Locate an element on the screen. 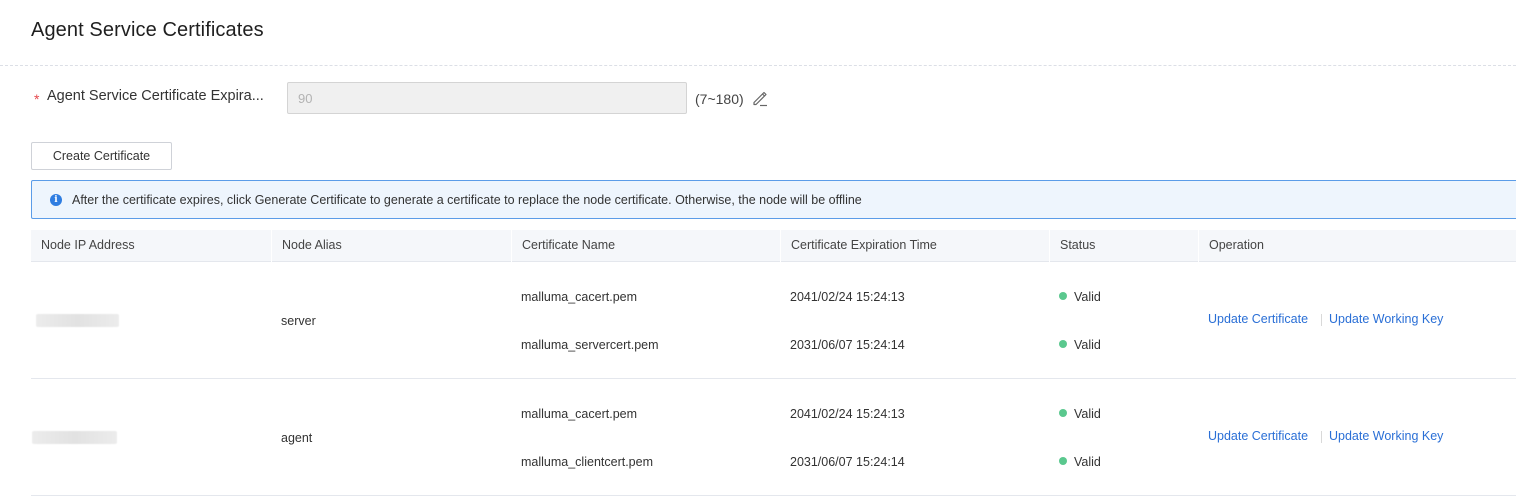 This screenshot has height=502, width=1516. col-node-ip: Node IP Address is located at coordinates (88, 245).